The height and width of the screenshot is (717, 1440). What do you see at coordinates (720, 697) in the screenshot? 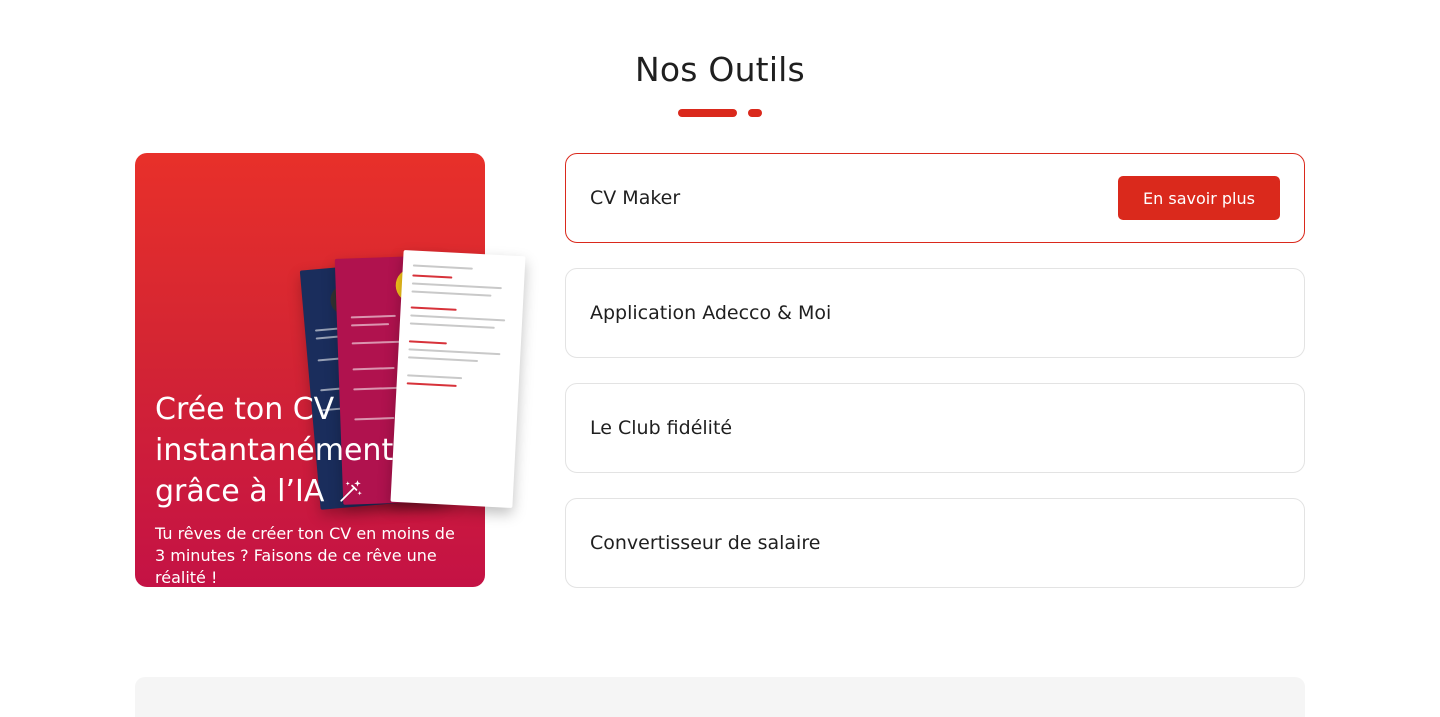
I see `next-section-panel` at bounding box center [720, 697].